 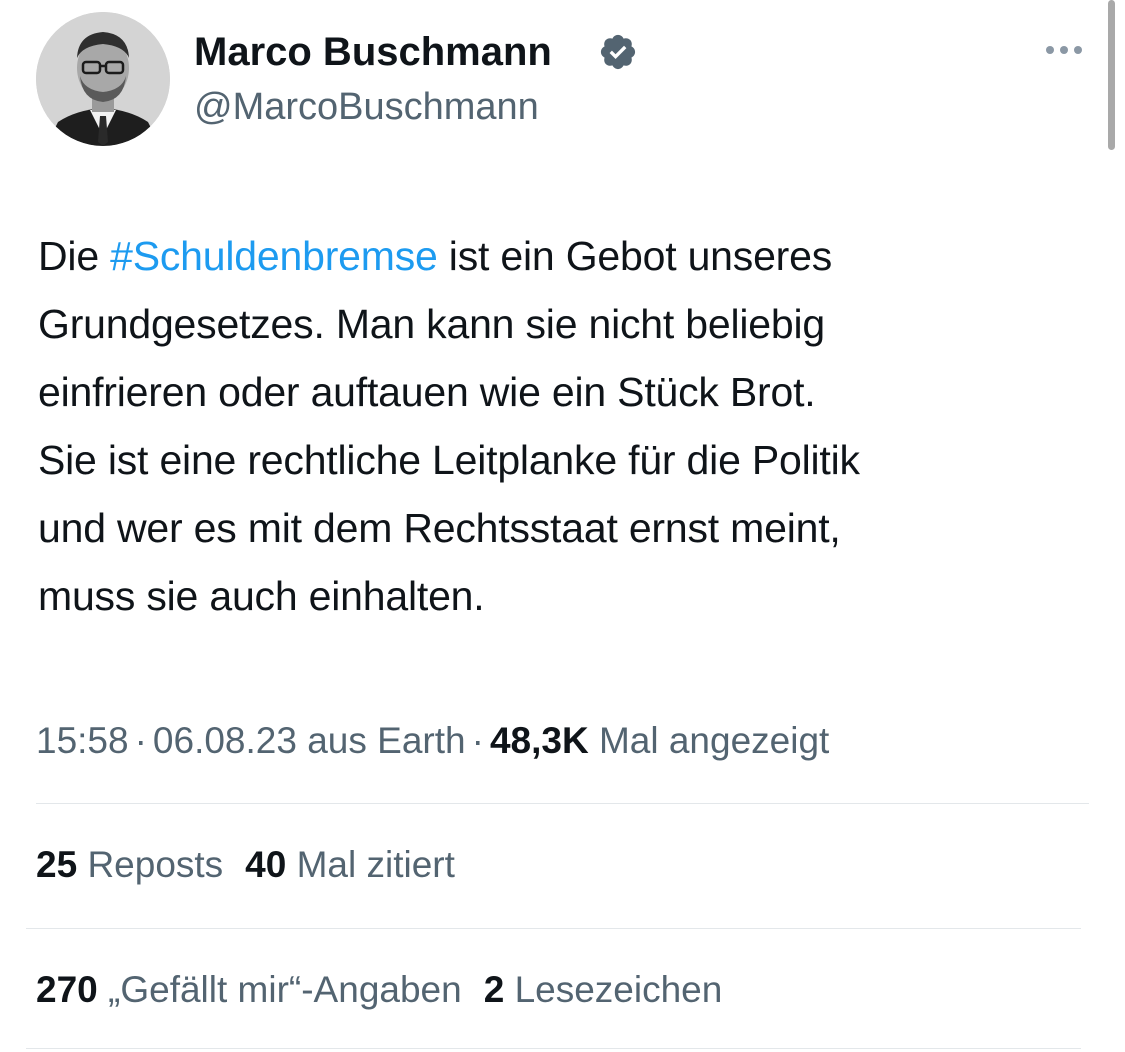 I want to click on likes-count: 270, so click(x=67, y=989).